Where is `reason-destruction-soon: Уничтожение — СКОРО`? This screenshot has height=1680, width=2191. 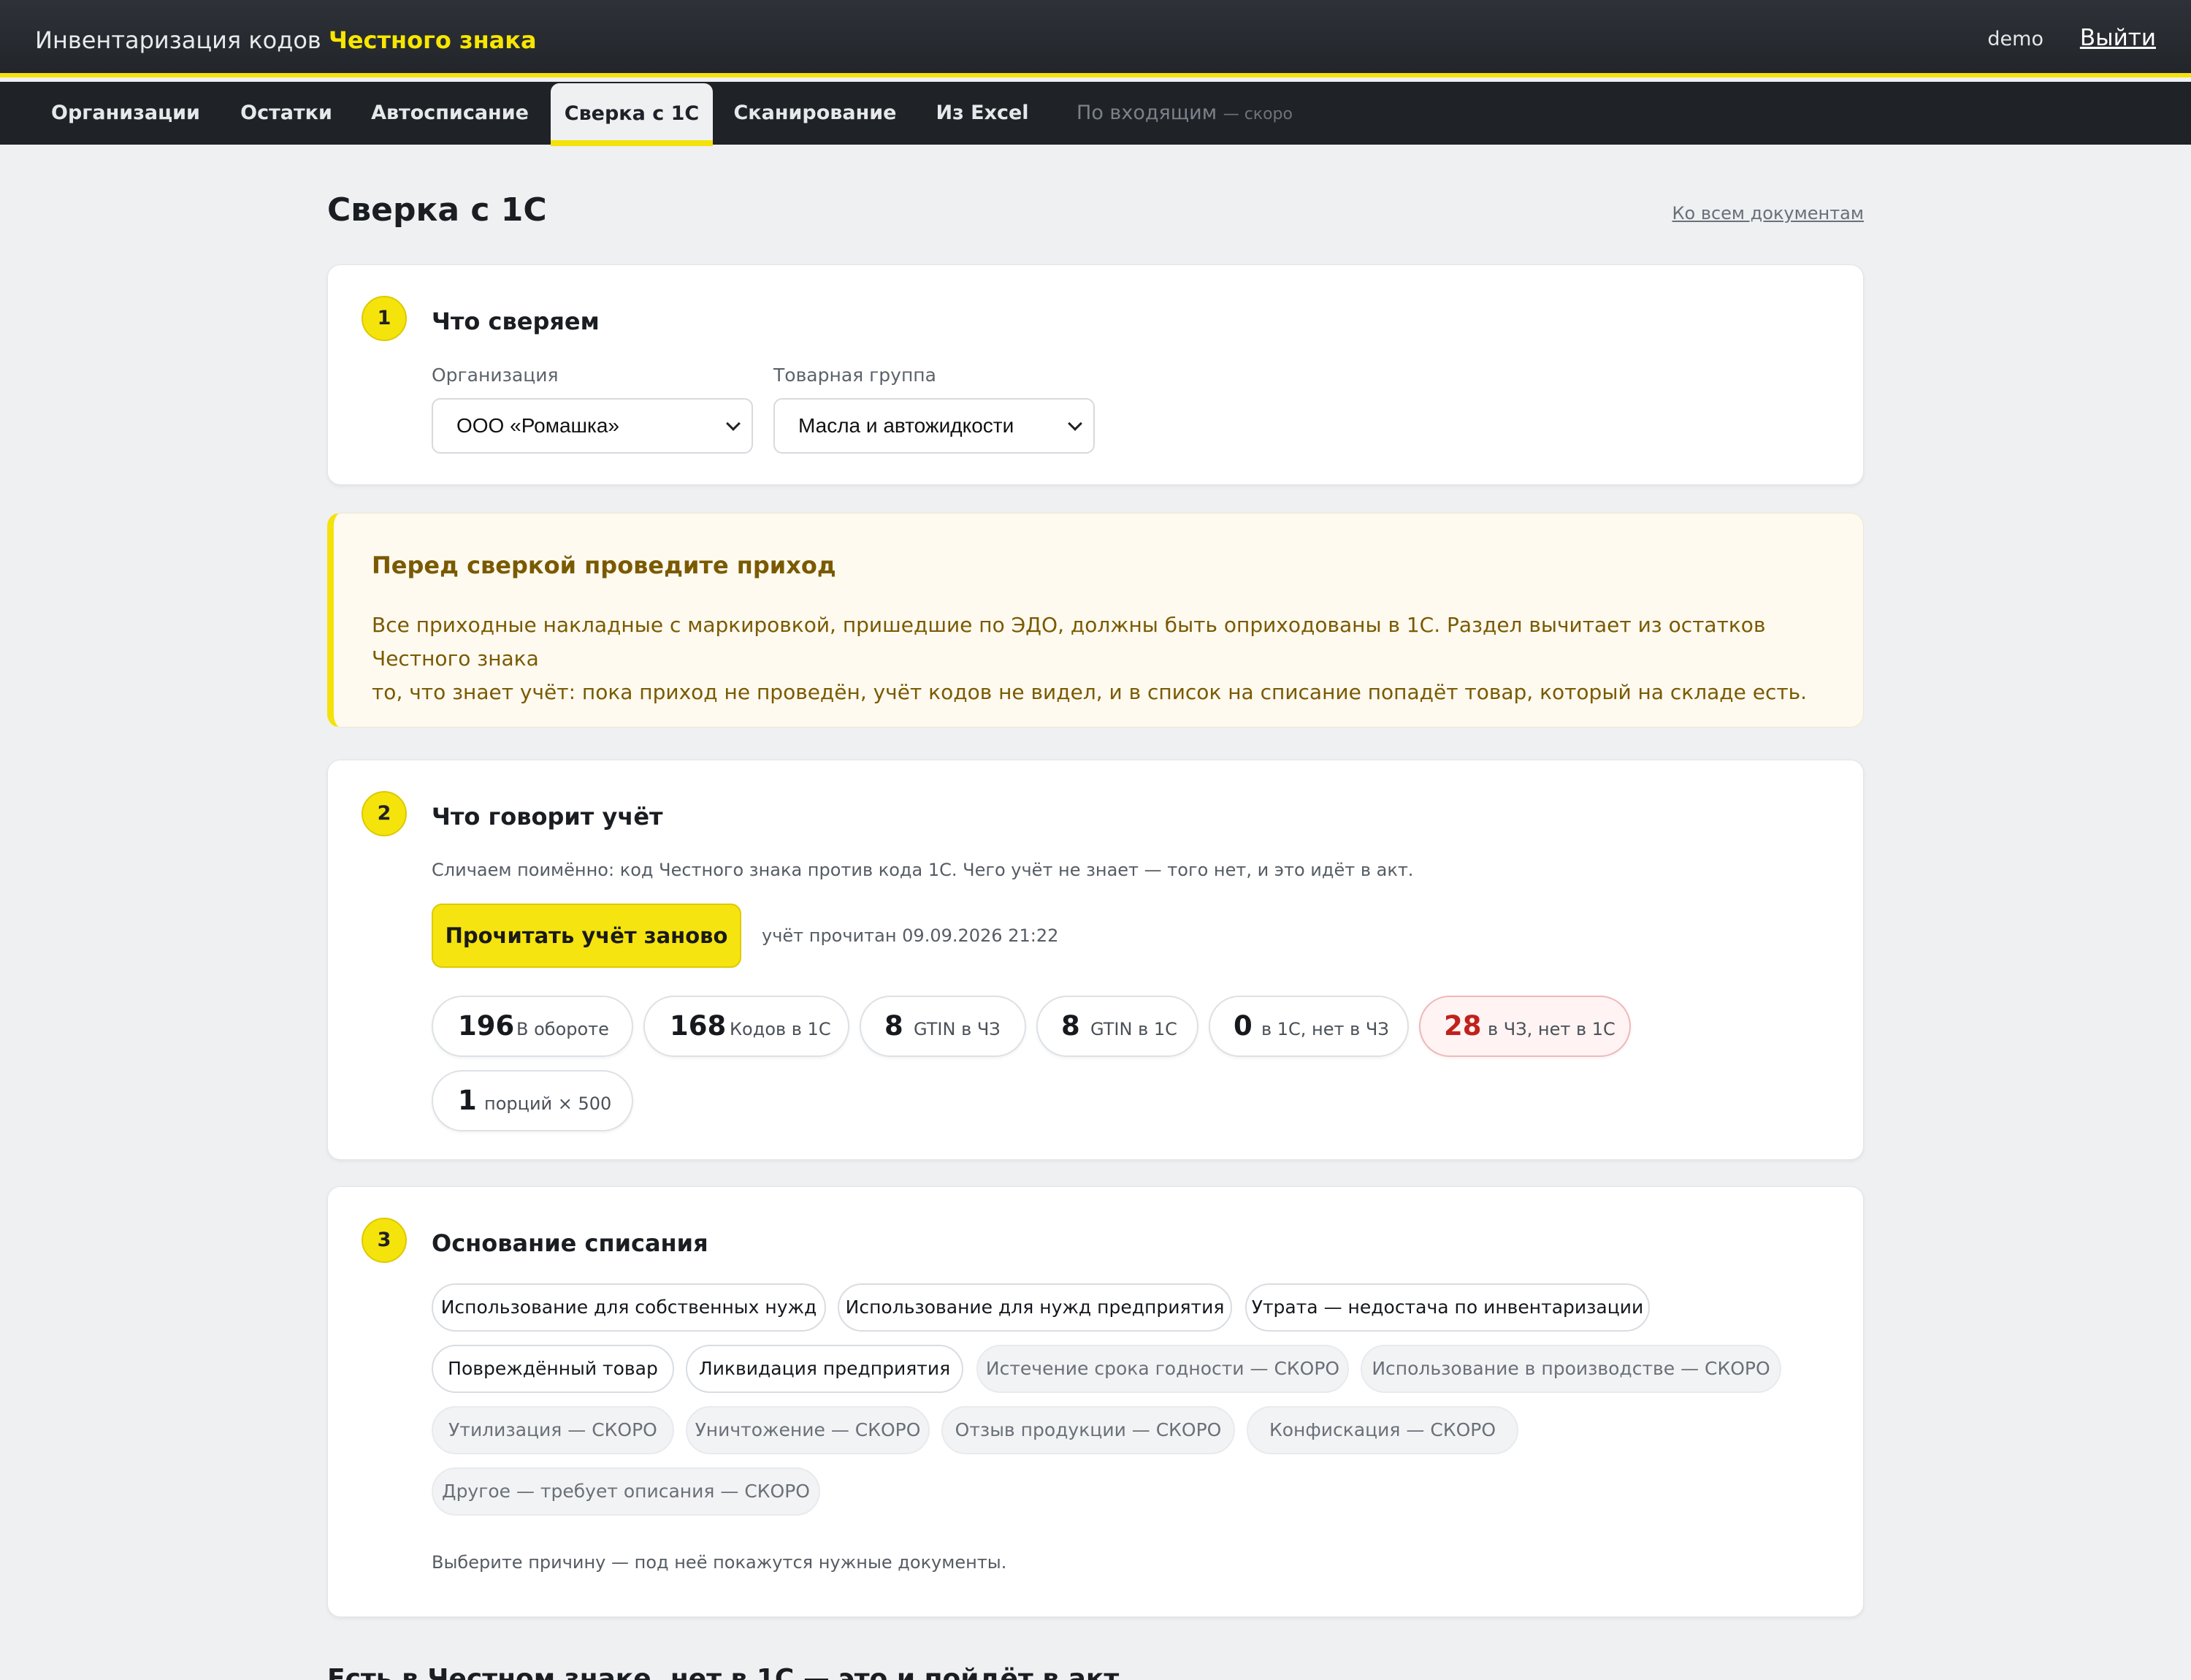
reason-destruction-soon: Уничтожение — СКОРО is located at coordinates (808, 1430).